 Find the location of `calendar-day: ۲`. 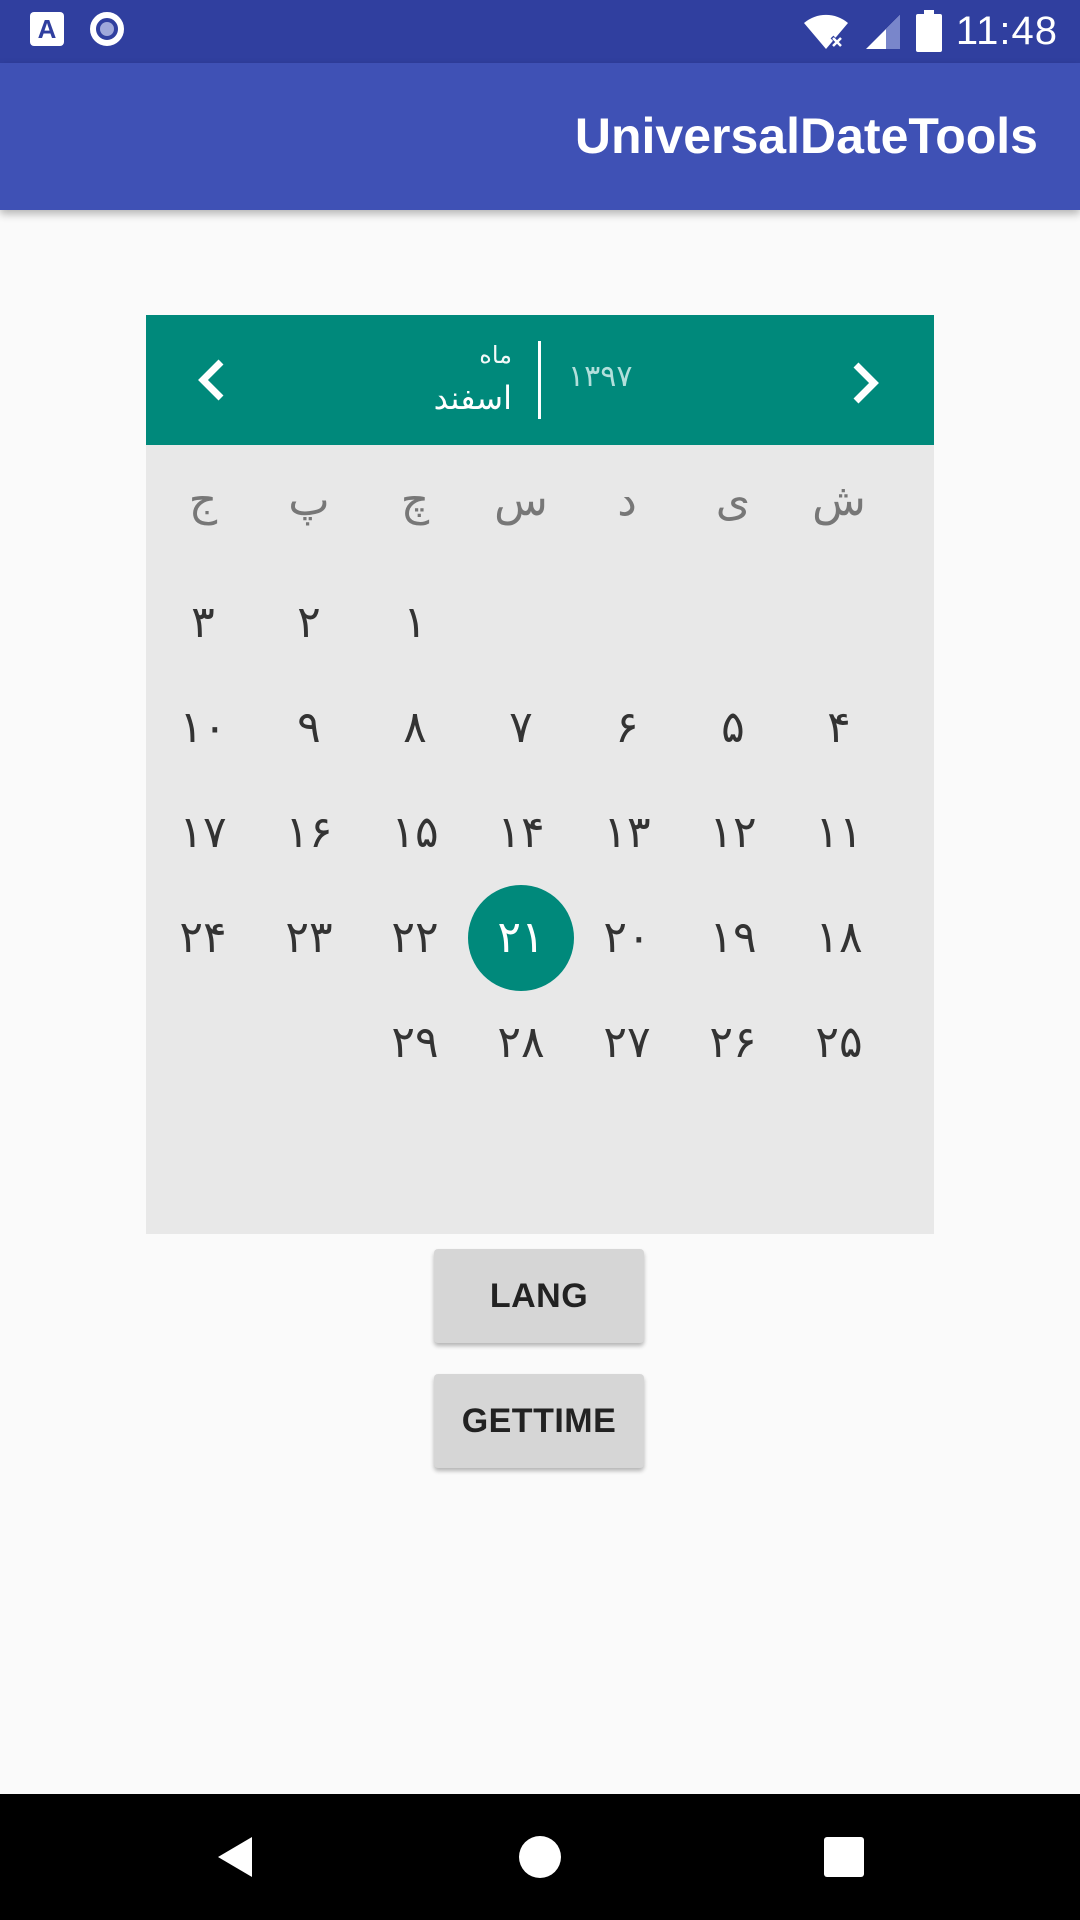

calendar-day: ۲ is located at coordinates (309, 623).